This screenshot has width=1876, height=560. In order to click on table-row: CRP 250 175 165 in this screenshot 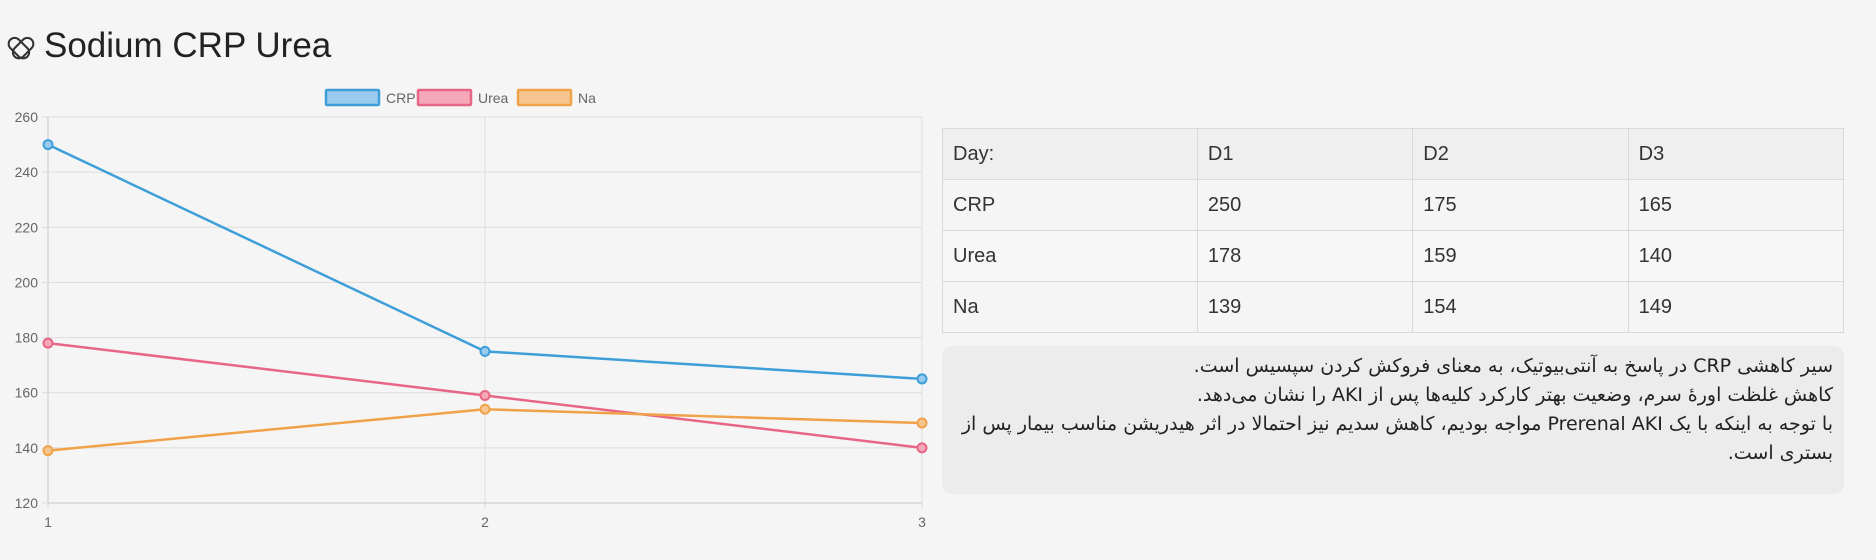, I will do `click(1393, 205)`.